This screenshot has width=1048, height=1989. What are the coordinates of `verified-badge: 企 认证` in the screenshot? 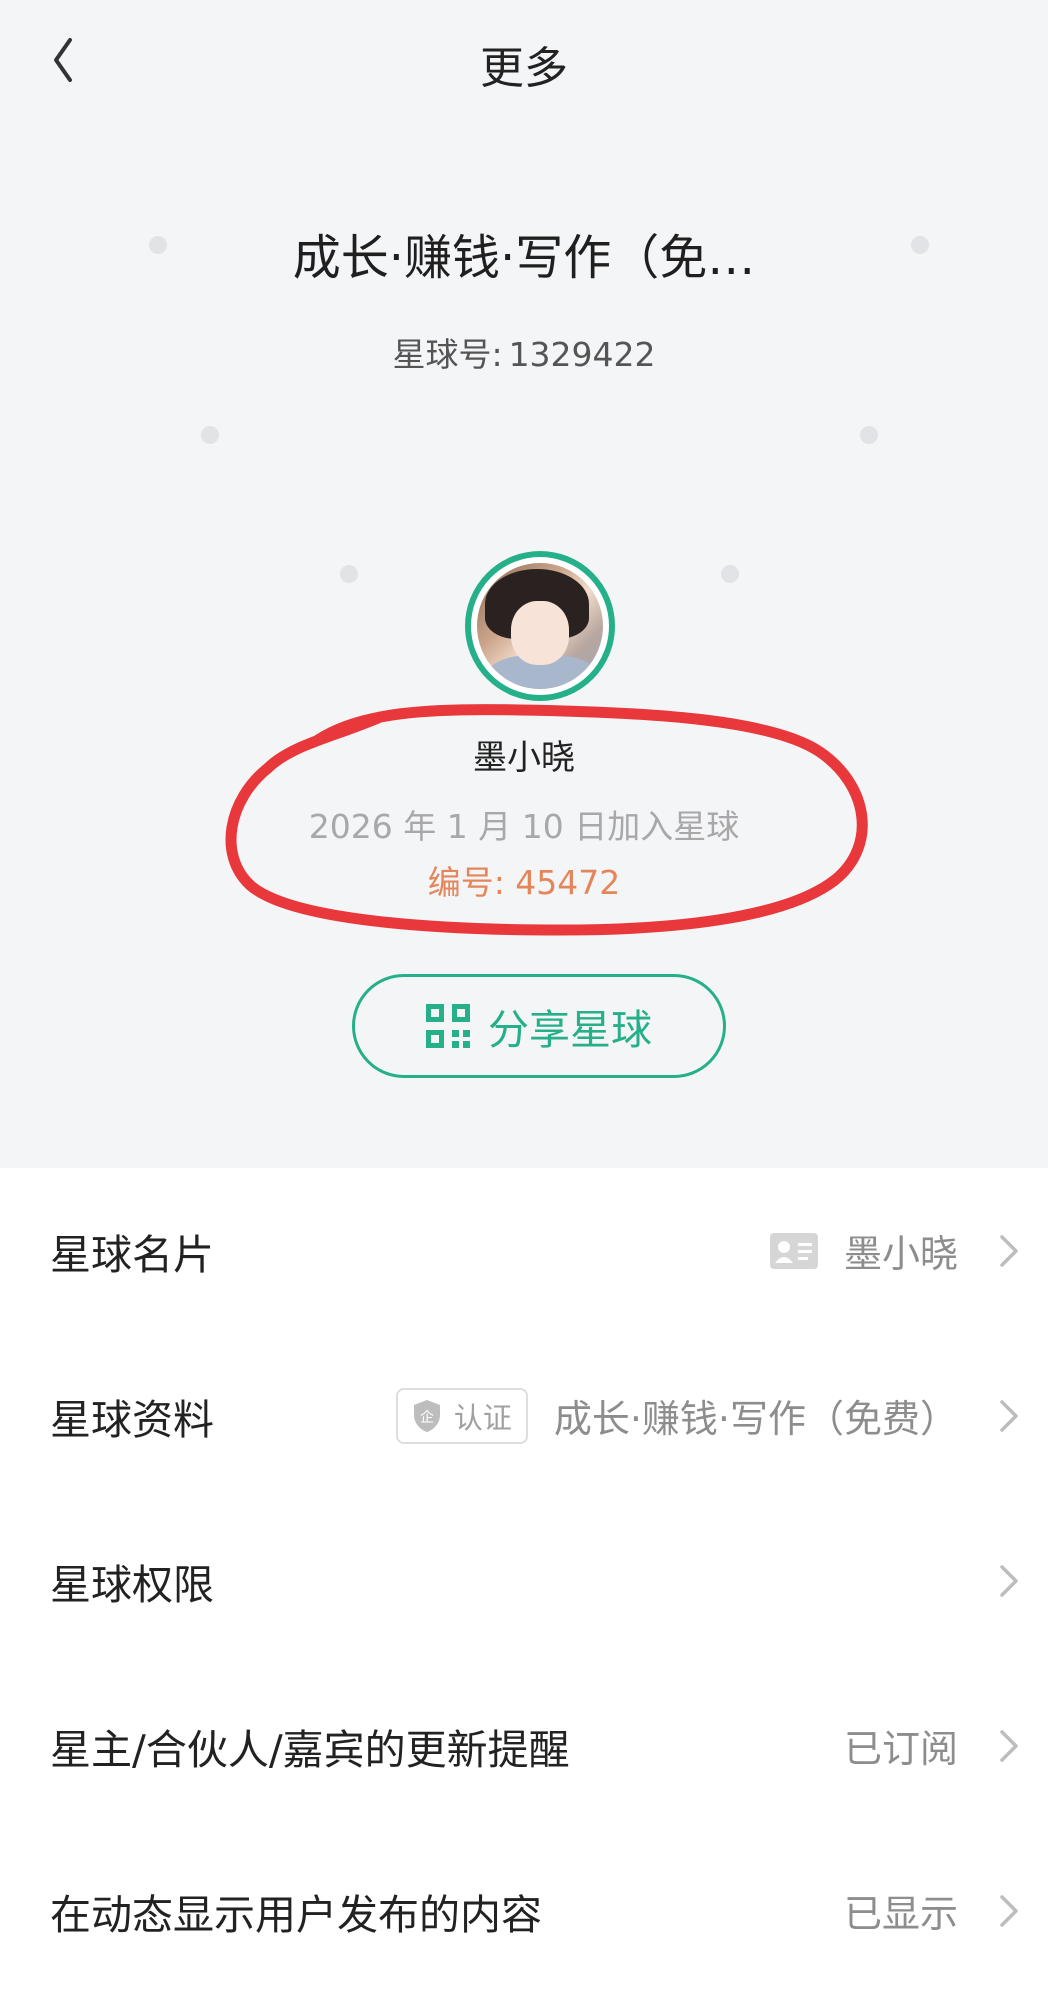 It's located at (461, 1415).